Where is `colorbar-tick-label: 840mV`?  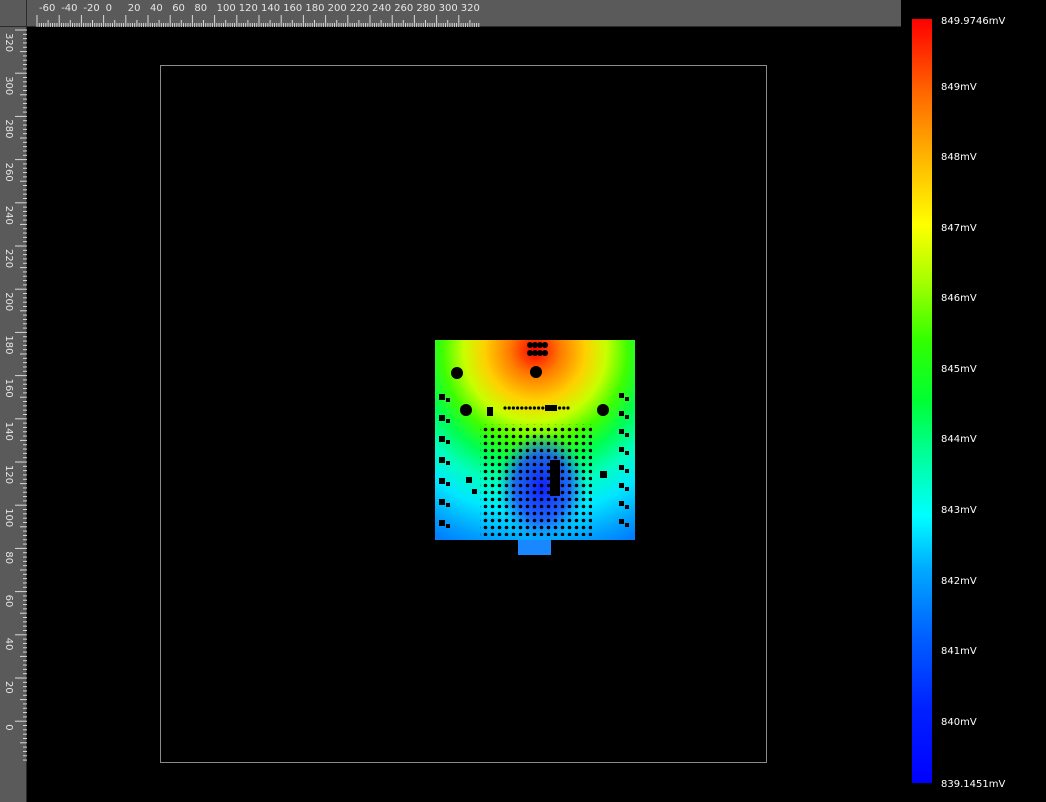
colorbar-tick-label: 840mV is located at coordinates (959, 722).